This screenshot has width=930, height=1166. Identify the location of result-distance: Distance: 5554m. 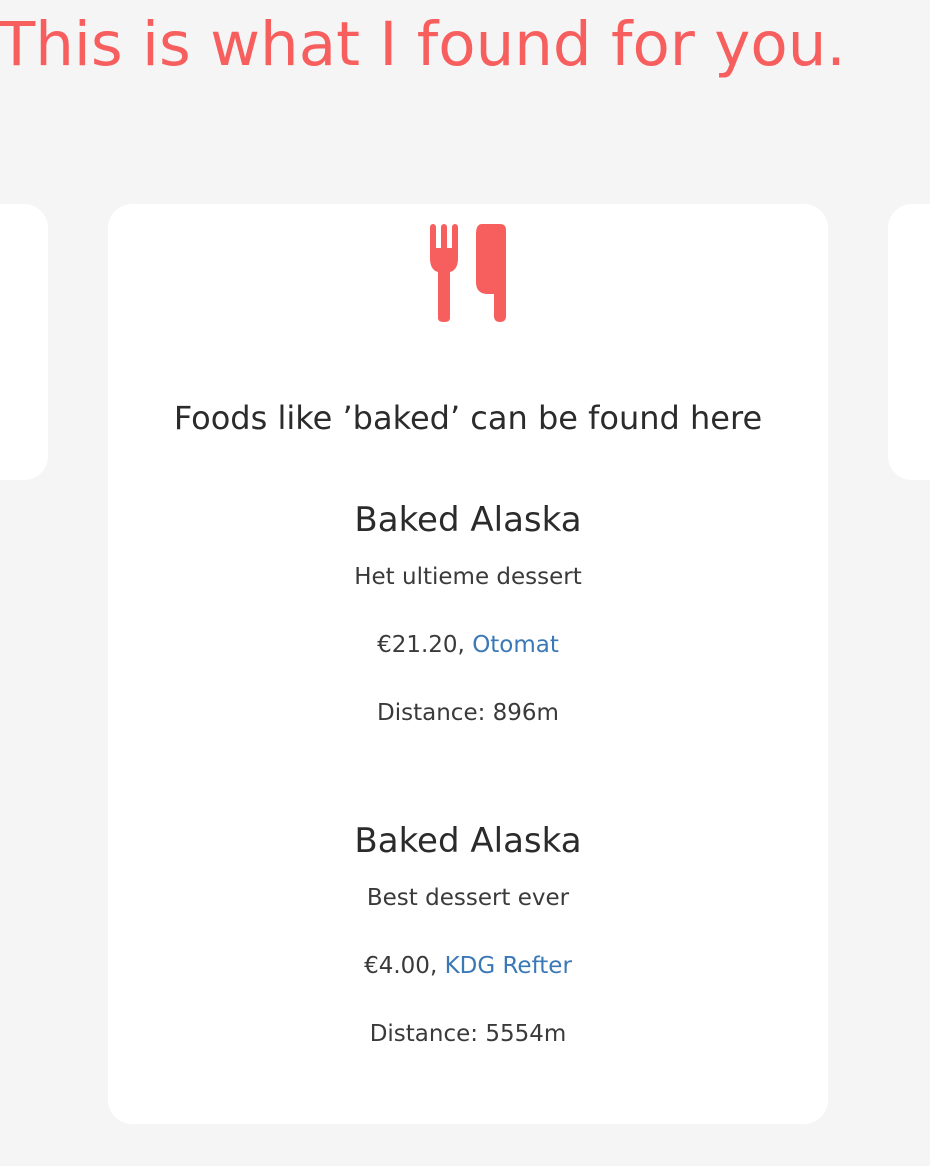
(468, 1034).